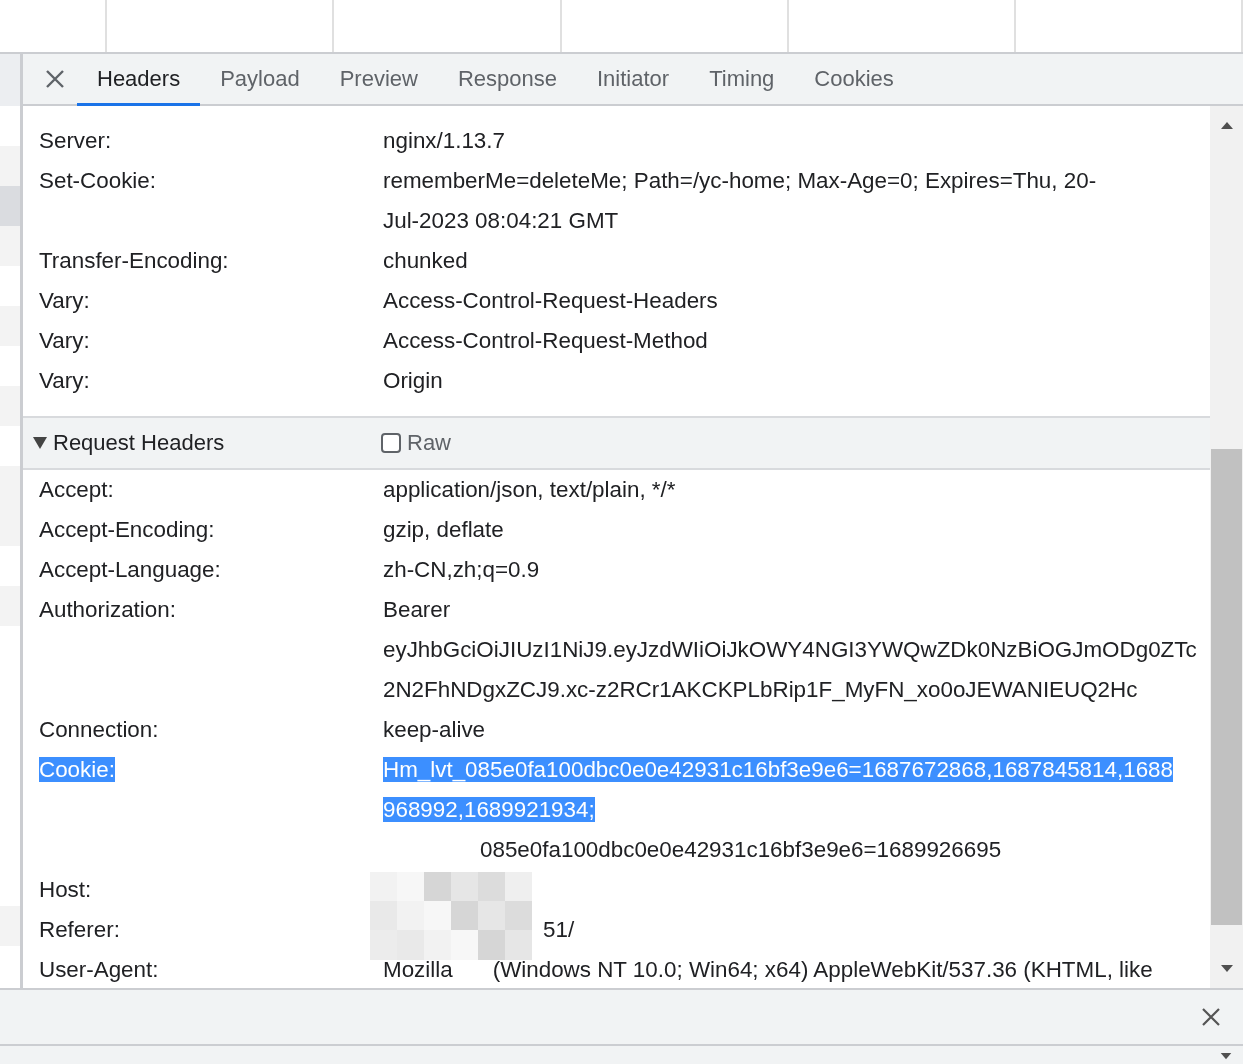 The width and height of the screenshot is (1243, 1064). I want to click on checkbox, so click(391, 443).